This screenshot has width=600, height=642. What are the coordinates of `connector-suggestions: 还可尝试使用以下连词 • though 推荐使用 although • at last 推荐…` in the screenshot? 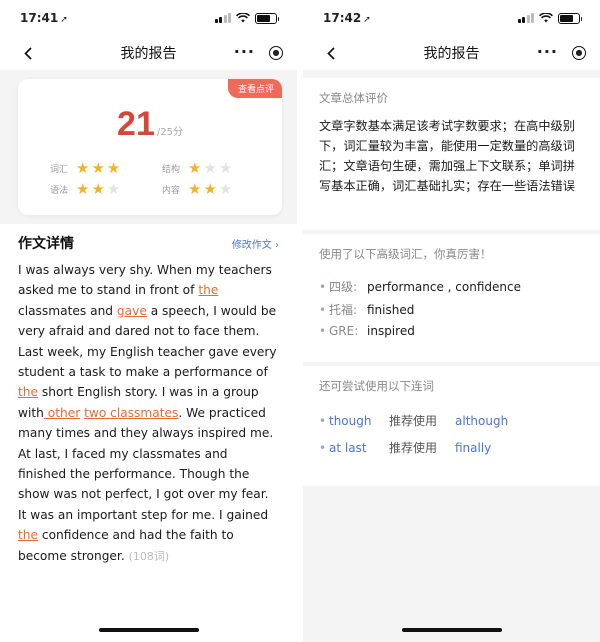 It's located at (451, 426).